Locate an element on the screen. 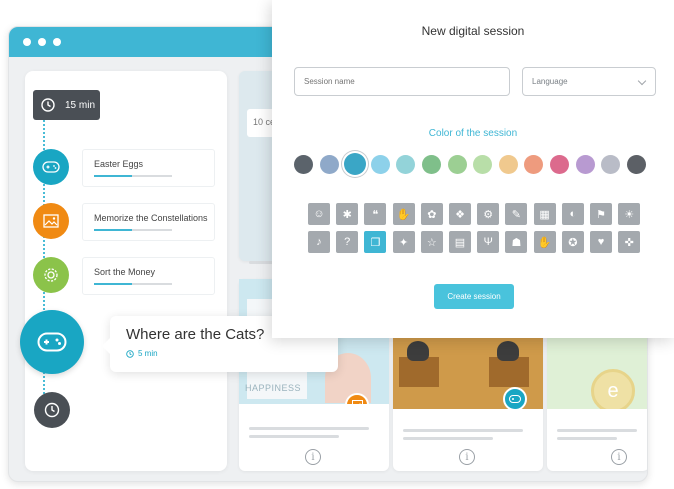  box-right is located at coordinates (509, 372).